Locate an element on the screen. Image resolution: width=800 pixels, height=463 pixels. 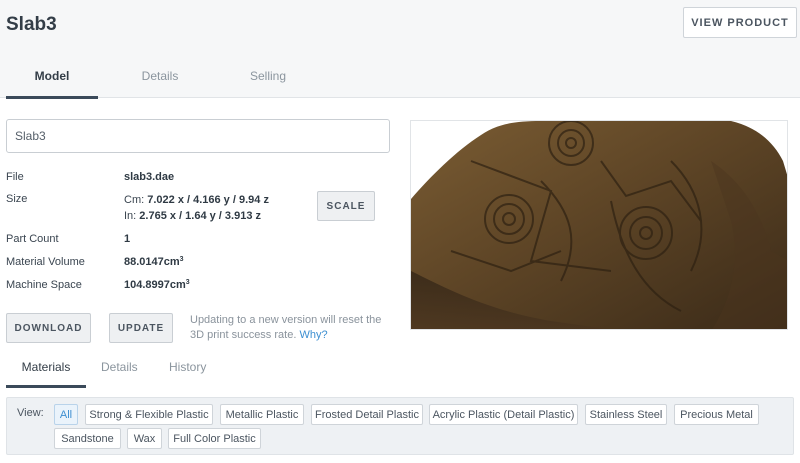
tab-details: Details is located at coordinates (160, 77).